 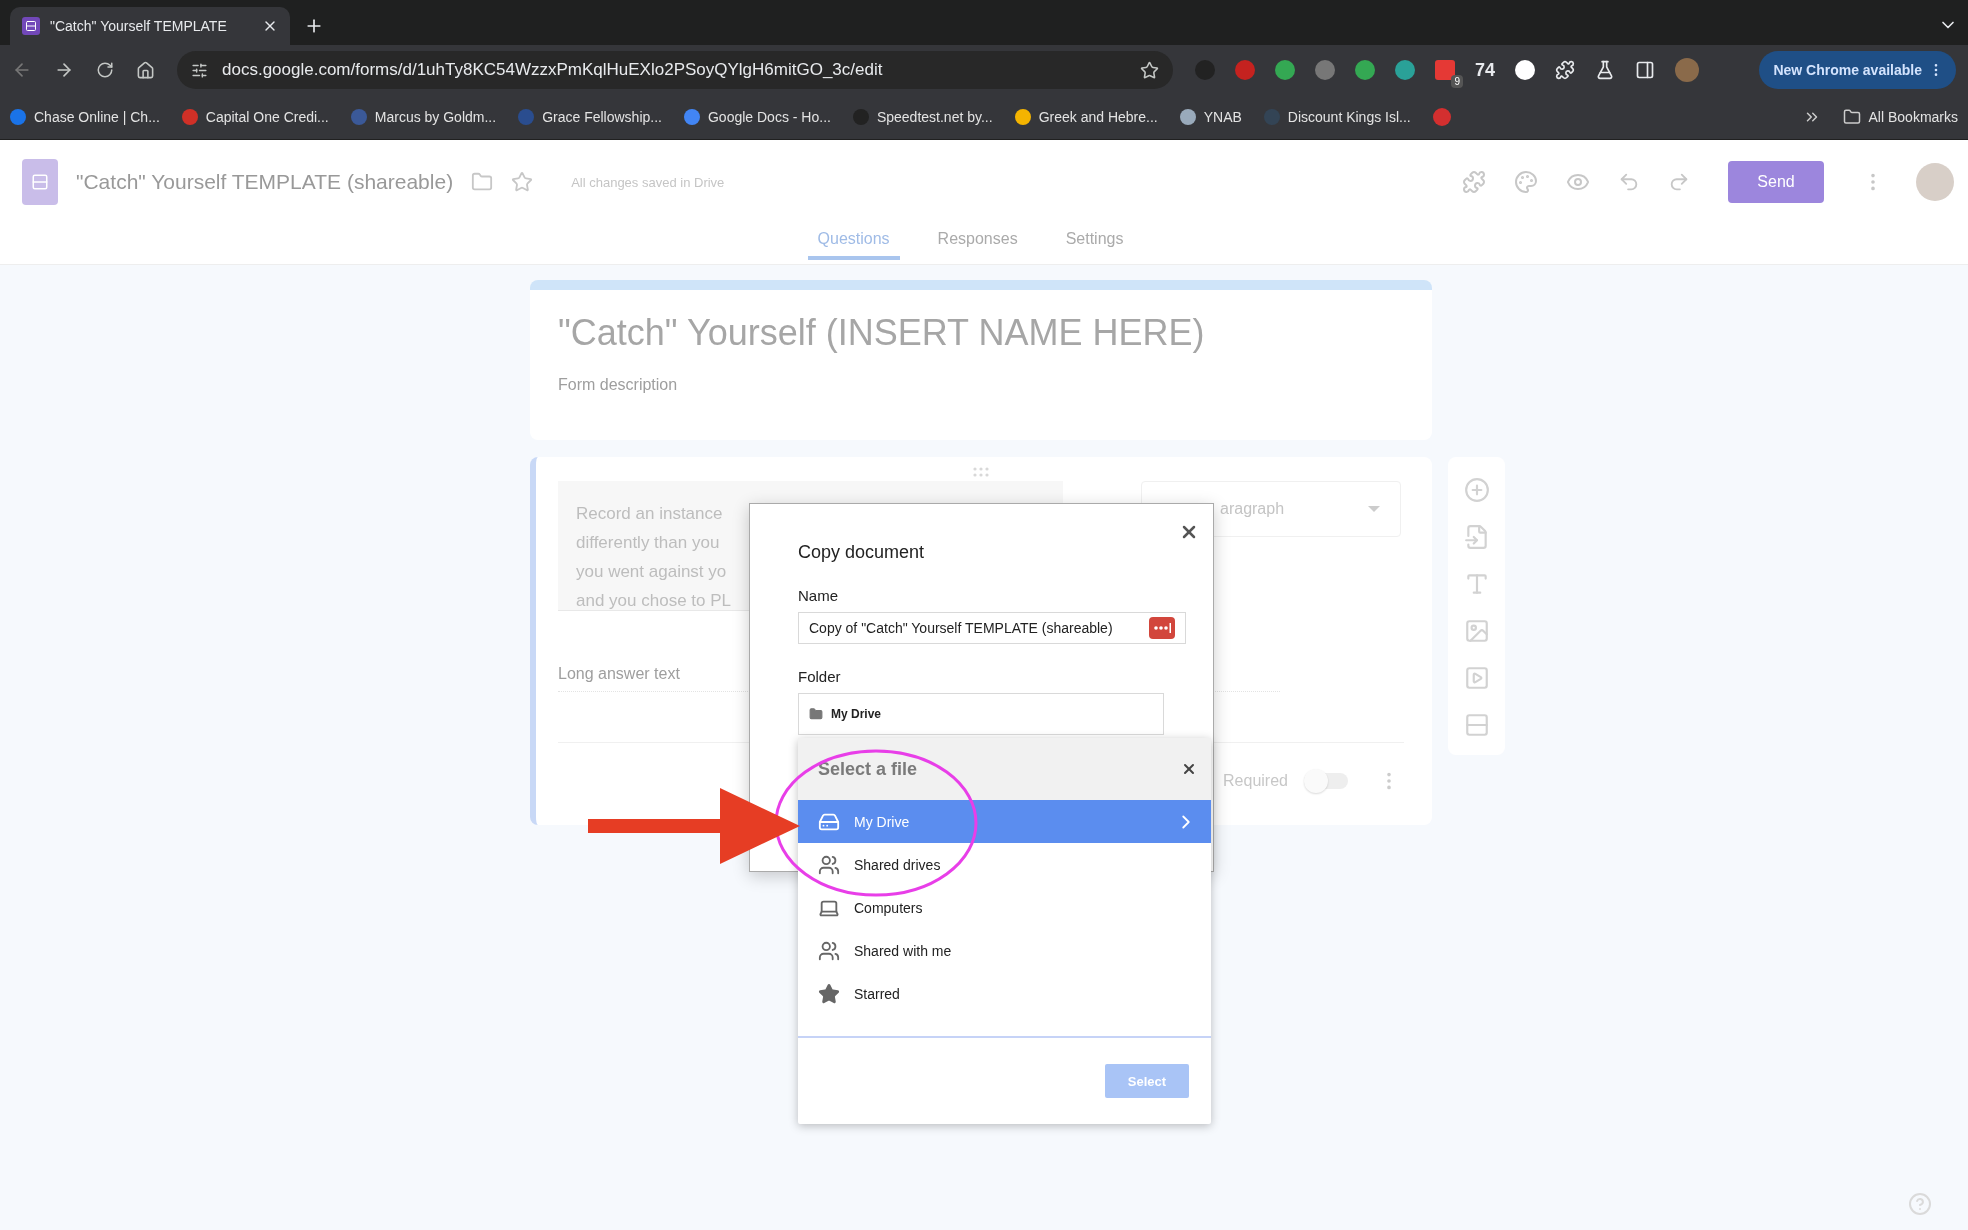 I want to click on dialog-title: Copy document, so click(x=862, y=552).